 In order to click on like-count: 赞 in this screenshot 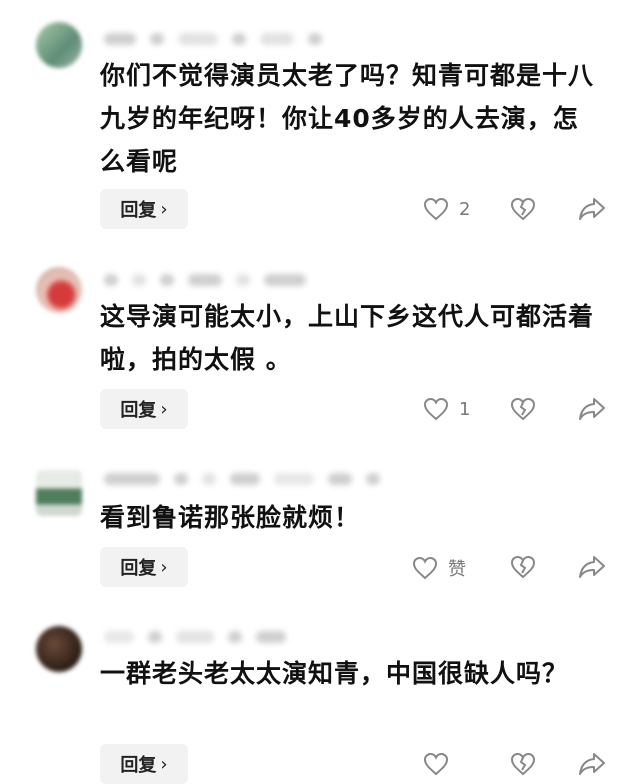, I will do `click(457, 569)`.